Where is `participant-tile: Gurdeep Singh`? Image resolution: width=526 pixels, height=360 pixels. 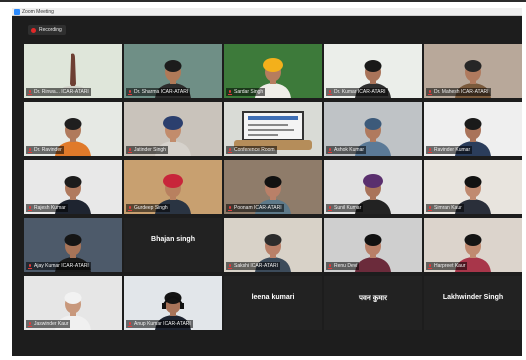 participant-tile: Gurdeep Singh is located at coordinates (173, 187).